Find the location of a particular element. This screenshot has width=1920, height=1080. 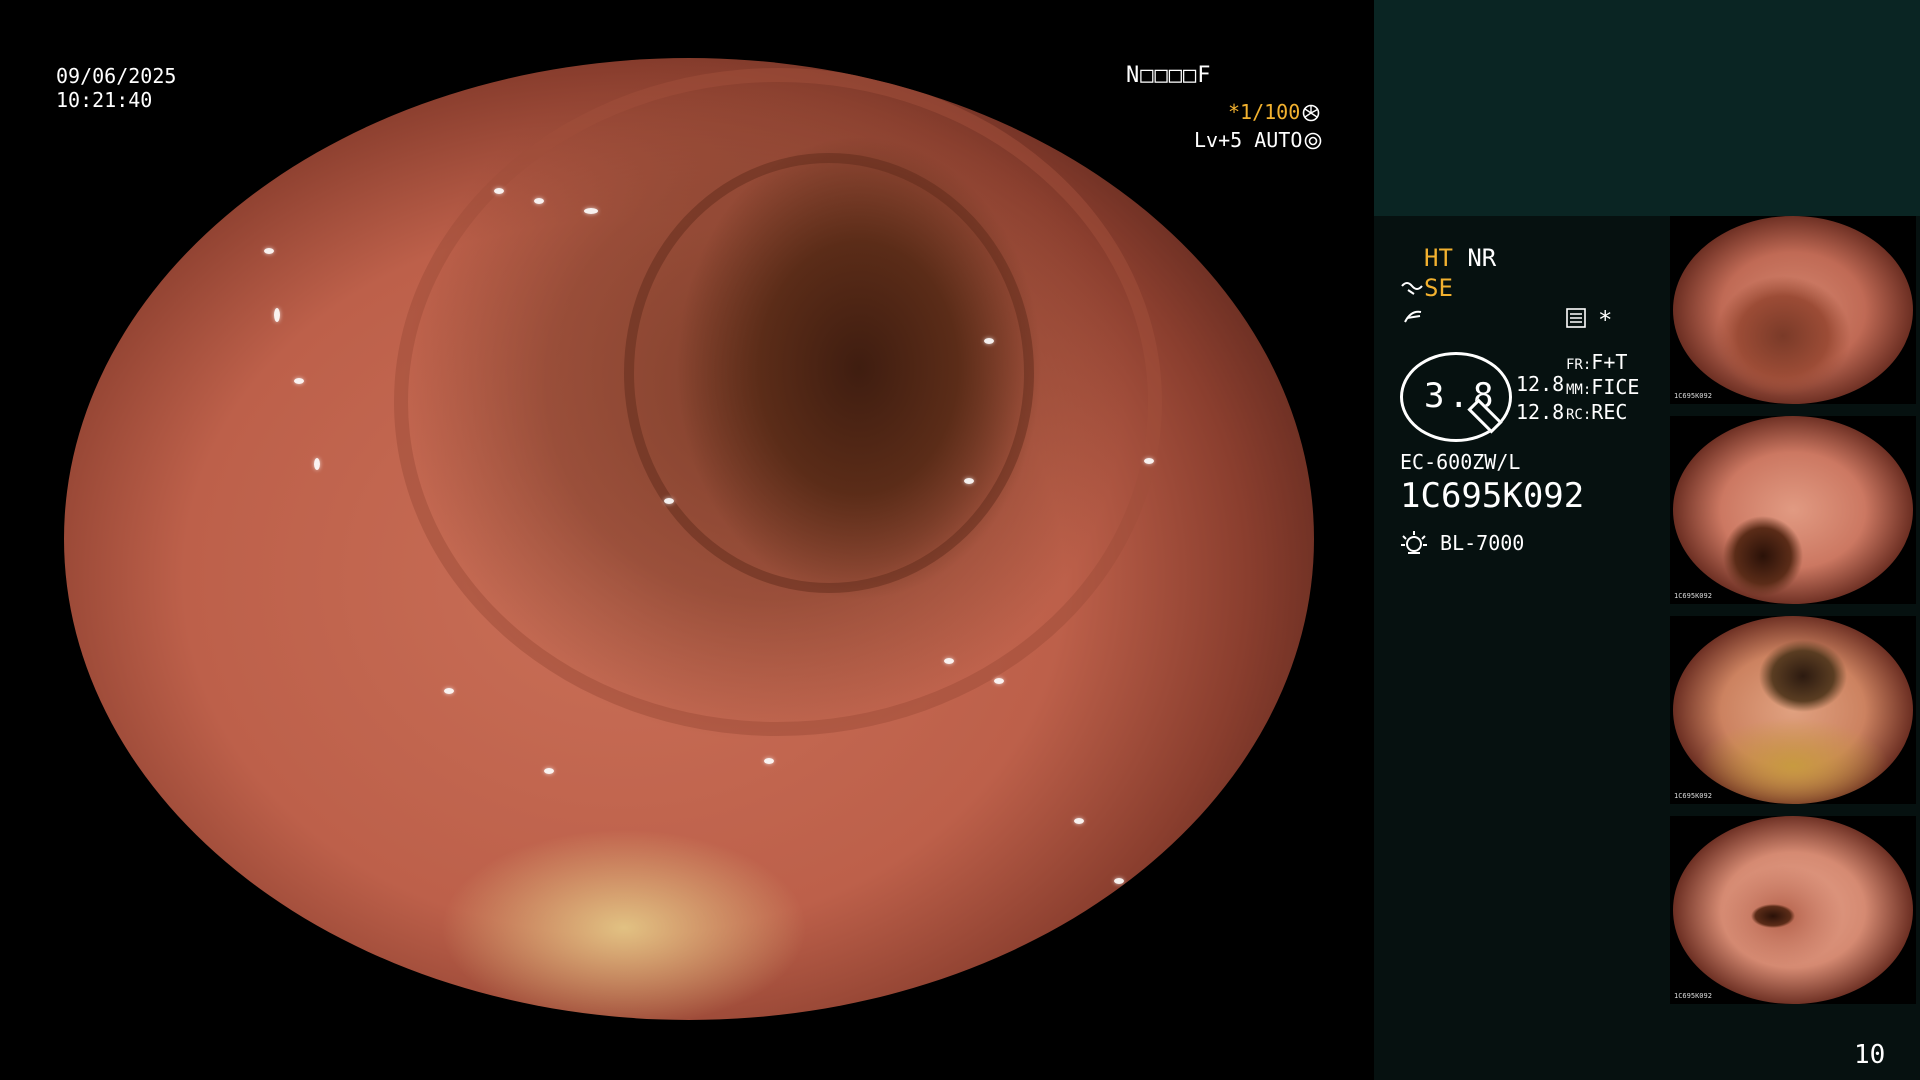

fr-value: F+T is located at coordinates (1609, 362).